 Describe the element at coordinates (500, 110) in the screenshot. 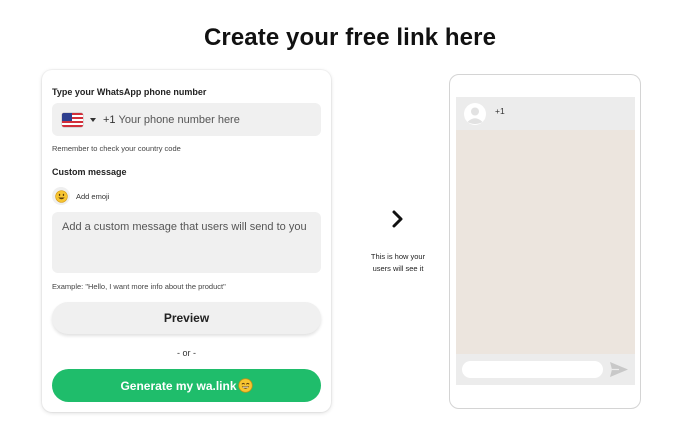

I see `contact-name: +1` at that location.